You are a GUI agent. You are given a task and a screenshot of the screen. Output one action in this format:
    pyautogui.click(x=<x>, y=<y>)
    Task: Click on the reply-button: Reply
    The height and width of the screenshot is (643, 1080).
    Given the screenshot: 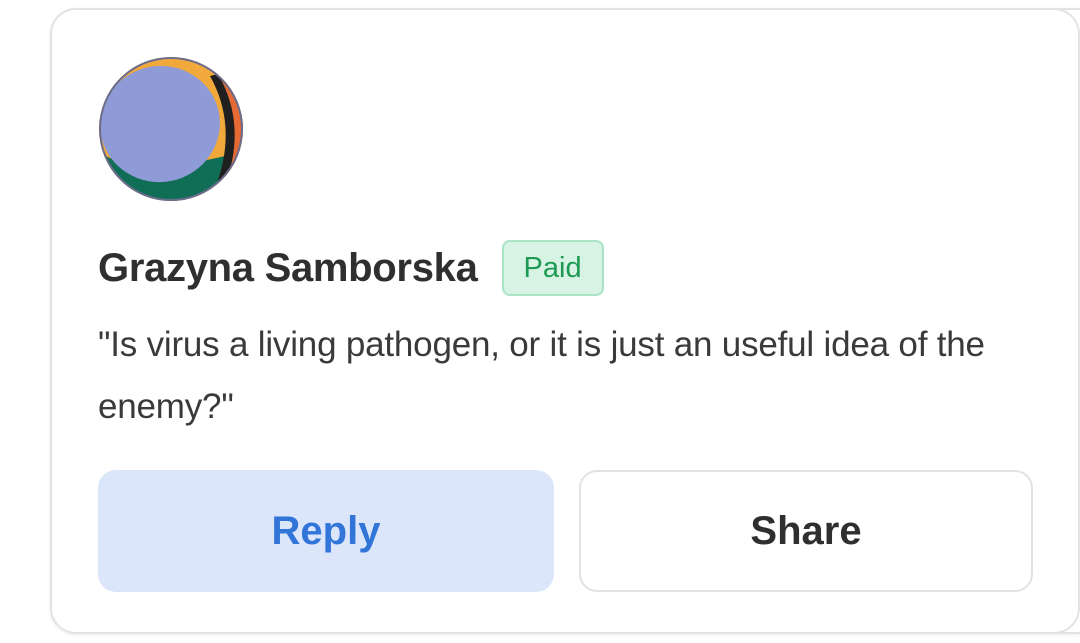 What is the action you would take?
    pyautogui.click(x=326, y=531)
    